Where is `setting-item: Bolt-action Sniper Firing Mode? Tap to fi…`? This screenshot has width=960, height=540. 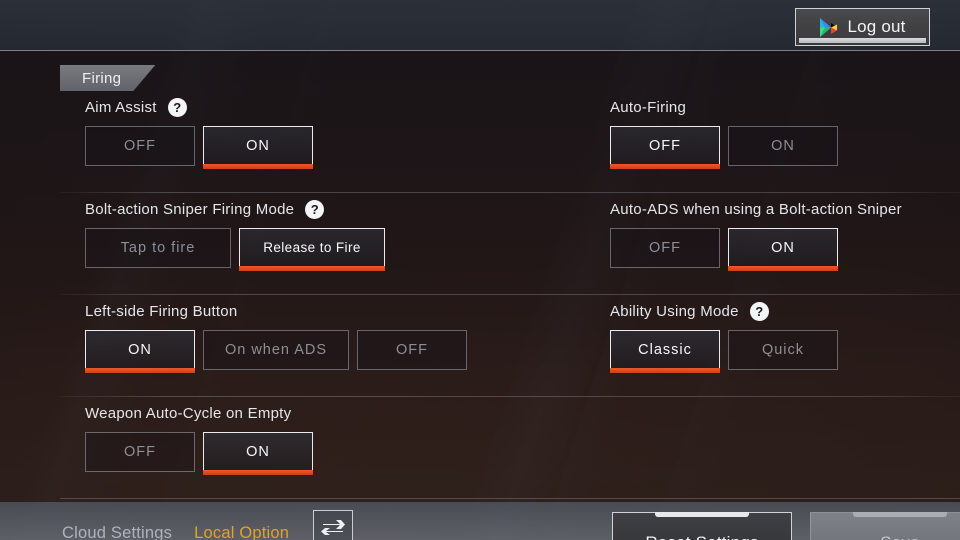 setting-item: Bolt-action Sniper Firing Mode? Tap to fi… is located at coordinates (235, 231).